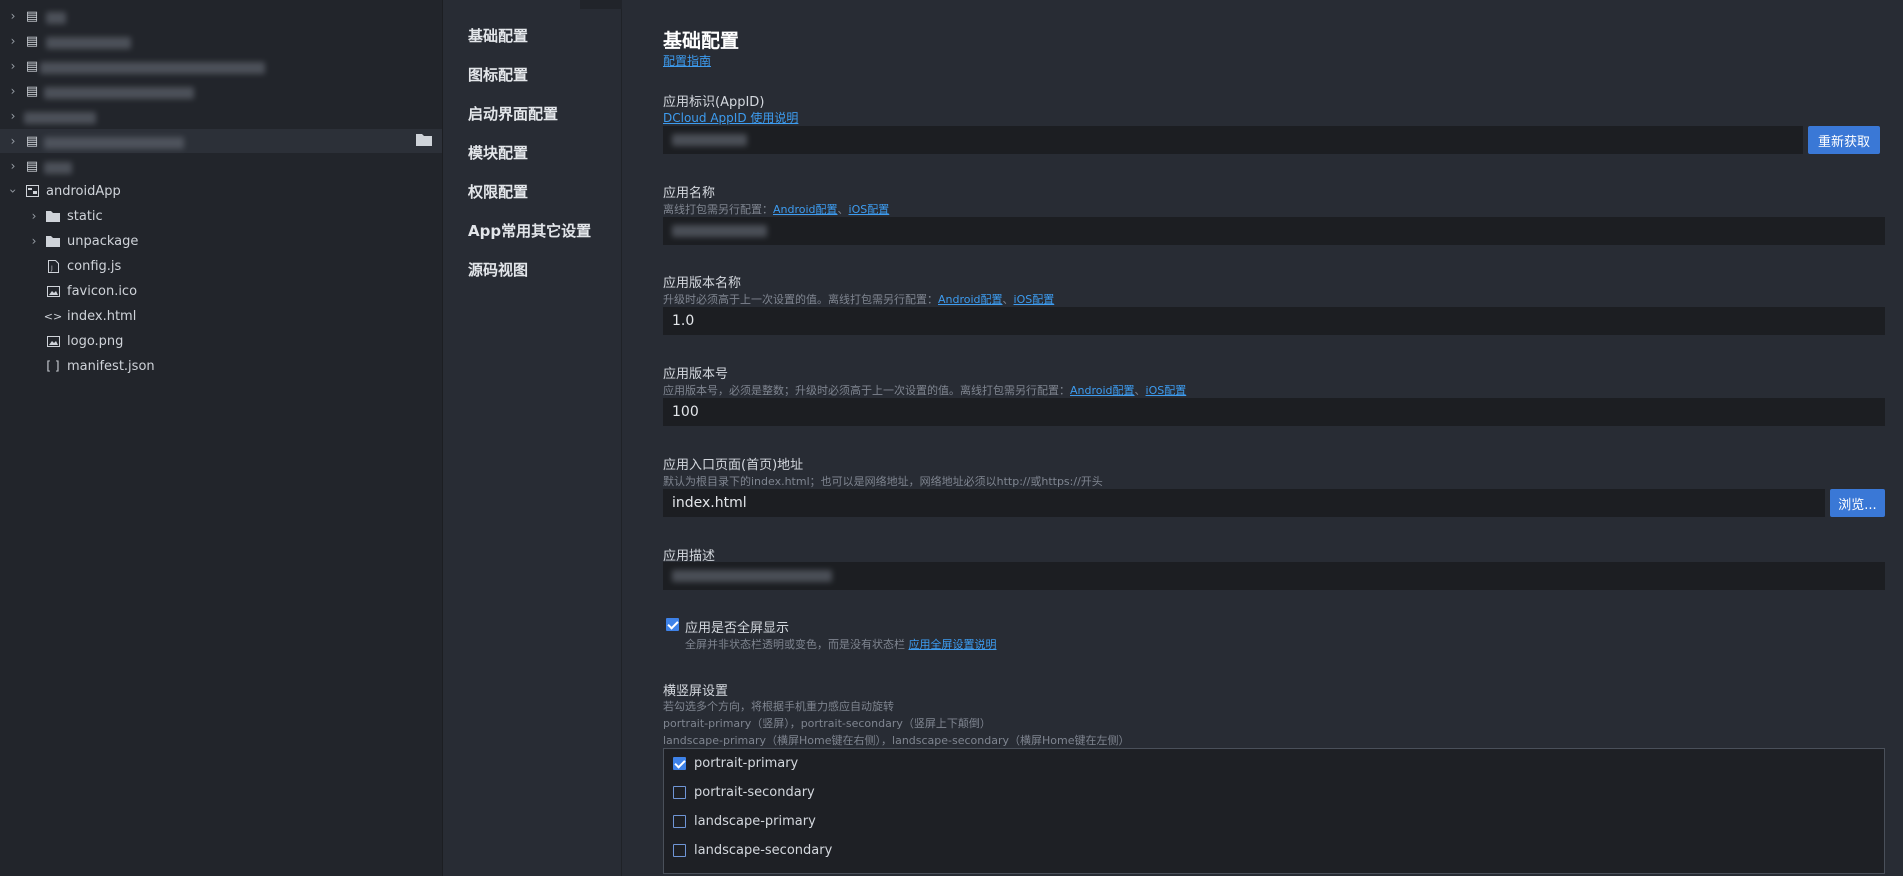 The height and width of the screenshot is (876, 1903). Describe the element at coordinates (103, 241) in the screenshot. I see `tree-item-label: unpackage` at that location.